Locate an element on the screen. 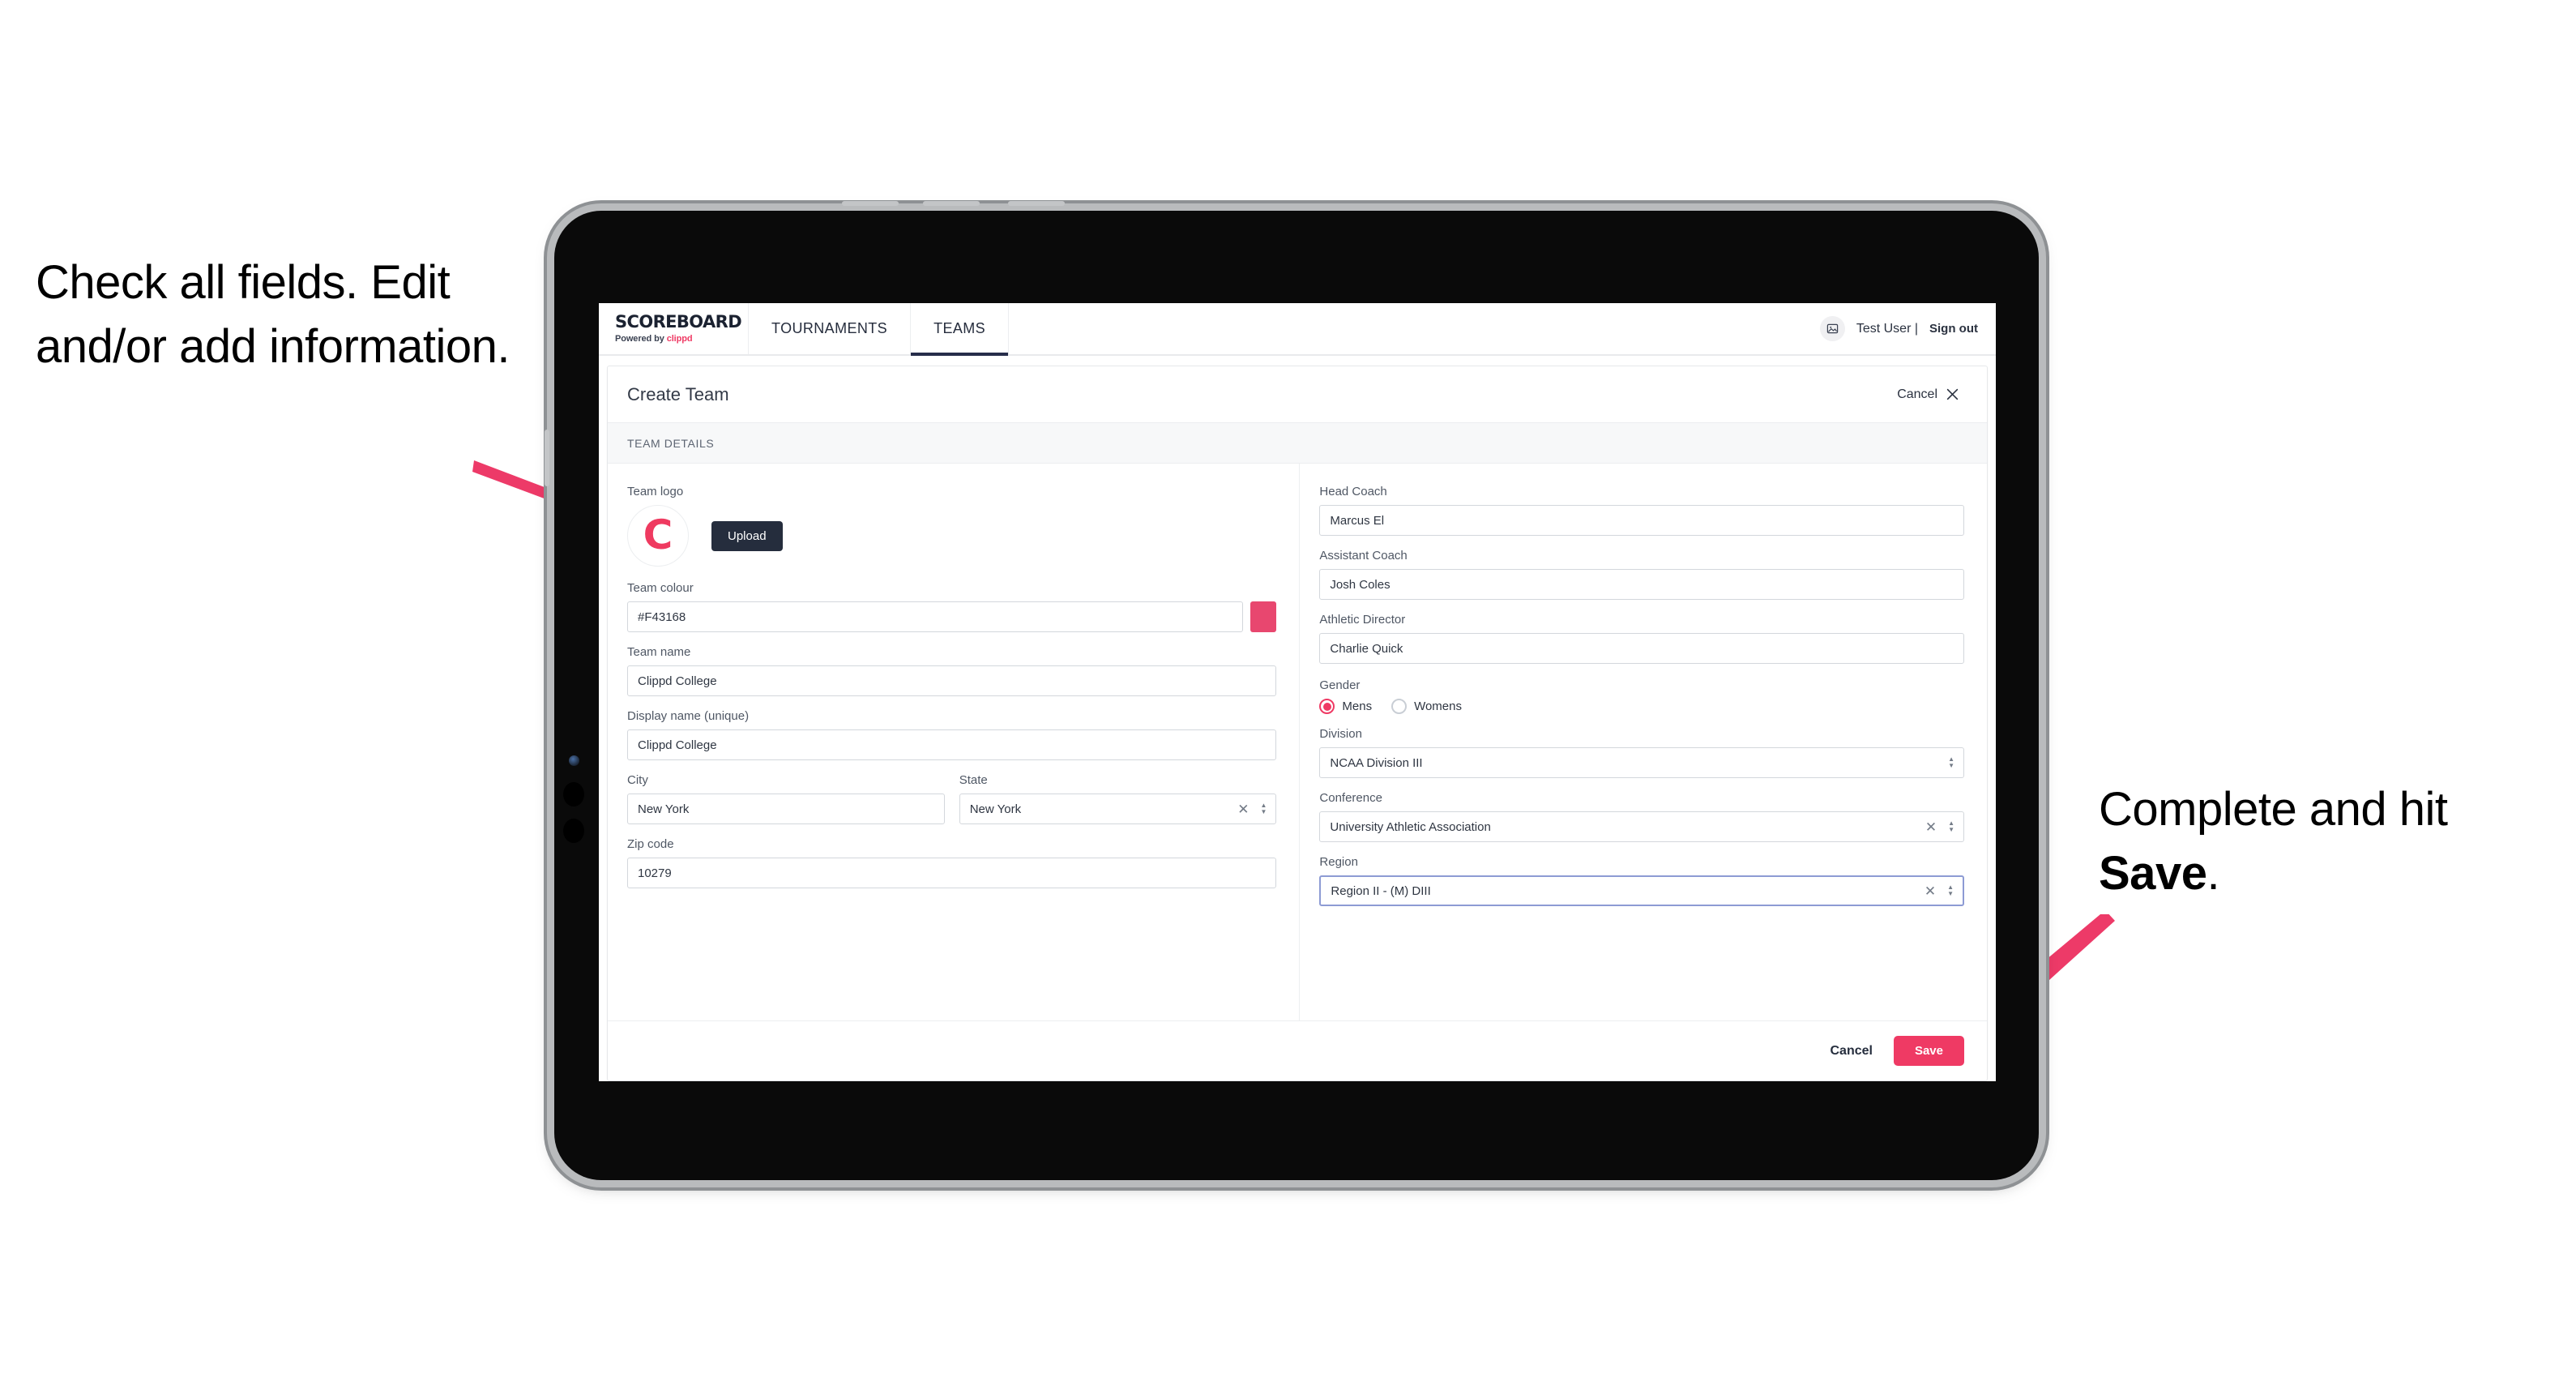  field-team-colour: Team colour #F43168 is located at coordinates (952, 606).